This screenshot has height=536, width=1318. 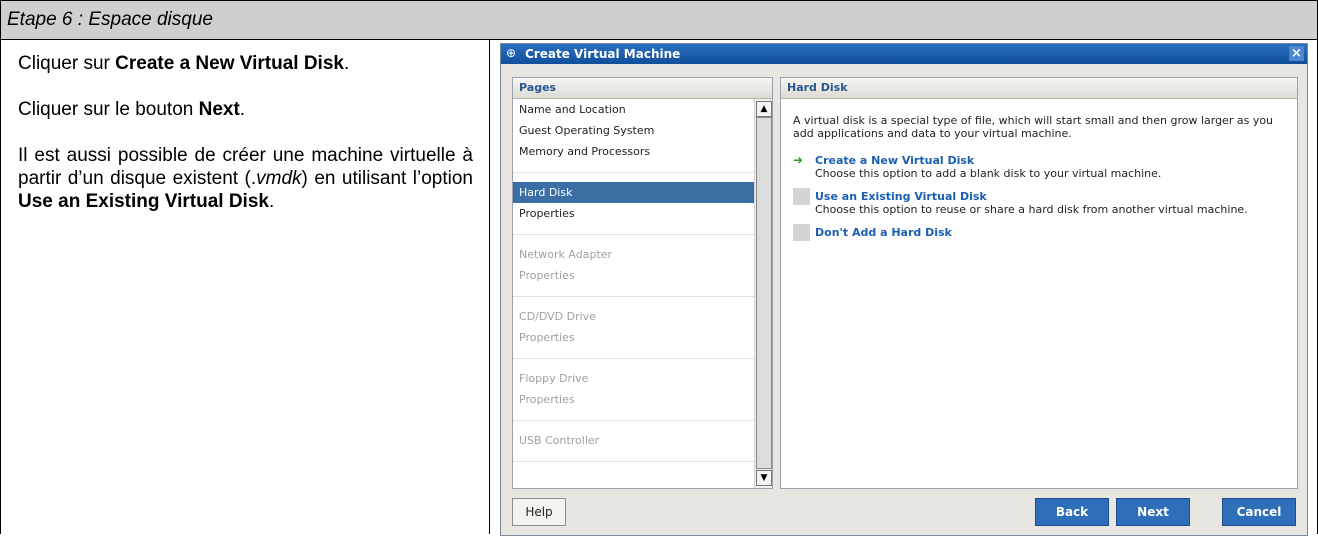 I want to click on hard-disk-header: Hard Disk, so click(x=1039, y=88).